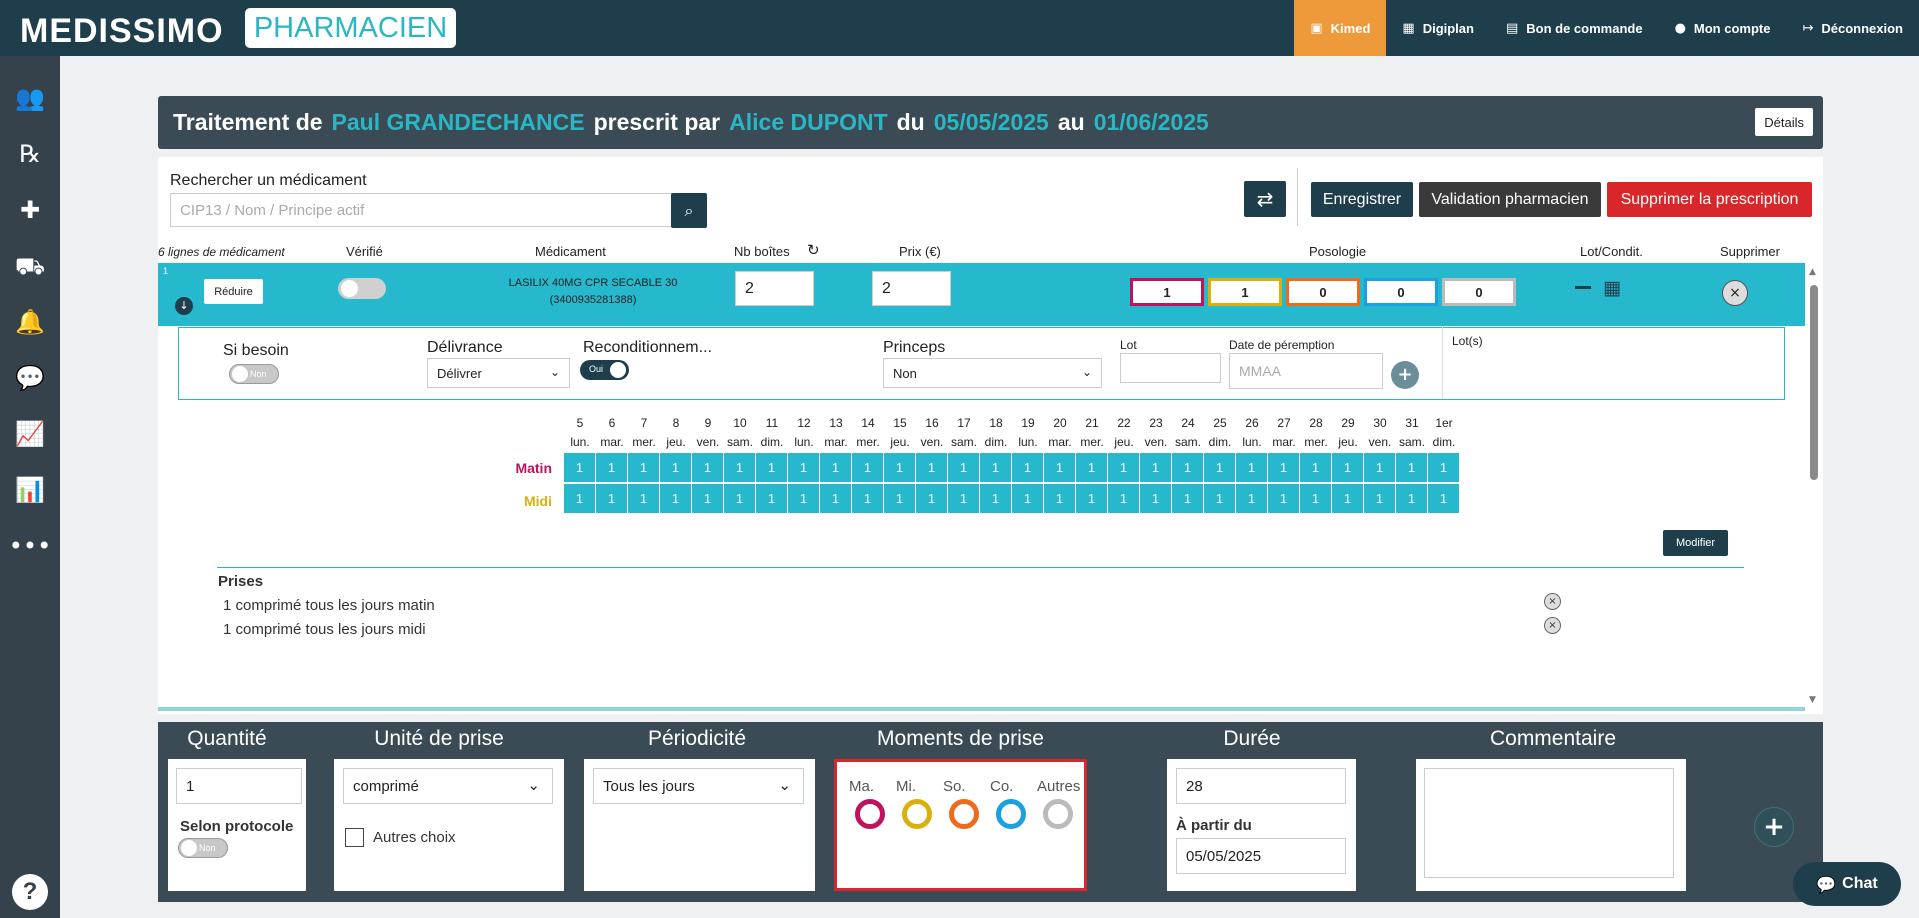 The image size is (1919, 918). What do you see at coordinates (1583, 287) in the screenshot?
I see `minus-icon` at bounding box center [1583, 287].